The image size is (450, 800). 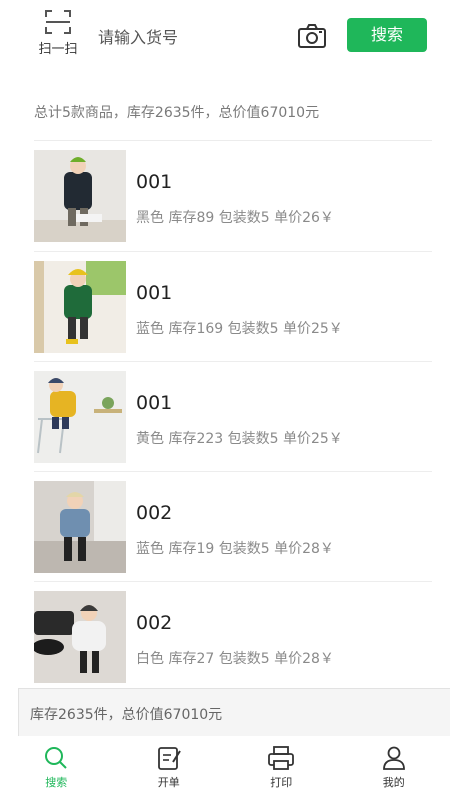 What do you see at coordinates (234, 712) in the screenshot?
I see `inventory-summary-bar: 库存2635件，总价值67010元` at bounding box center [234, 712].